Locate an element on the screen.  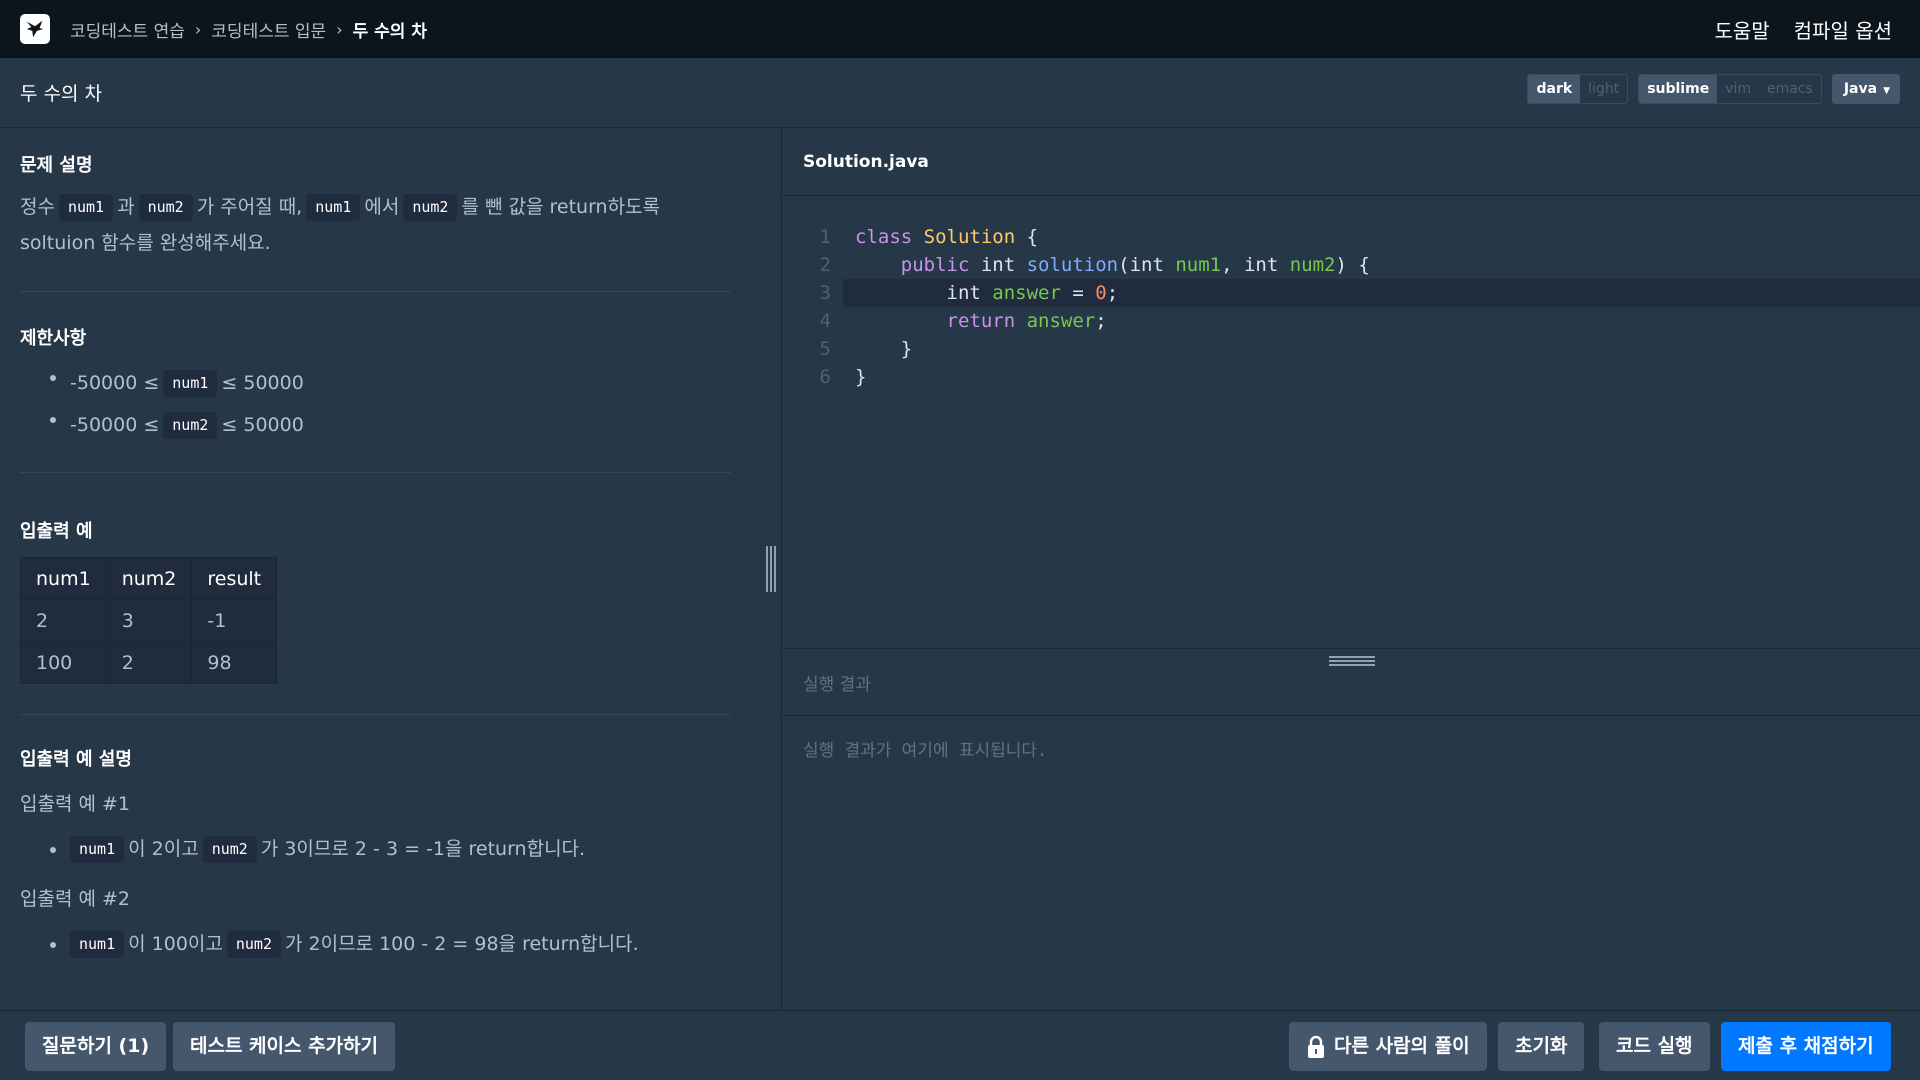
others-solutions-label: 다른 사람의 풀이 is located at coordinates (1402, 1046).